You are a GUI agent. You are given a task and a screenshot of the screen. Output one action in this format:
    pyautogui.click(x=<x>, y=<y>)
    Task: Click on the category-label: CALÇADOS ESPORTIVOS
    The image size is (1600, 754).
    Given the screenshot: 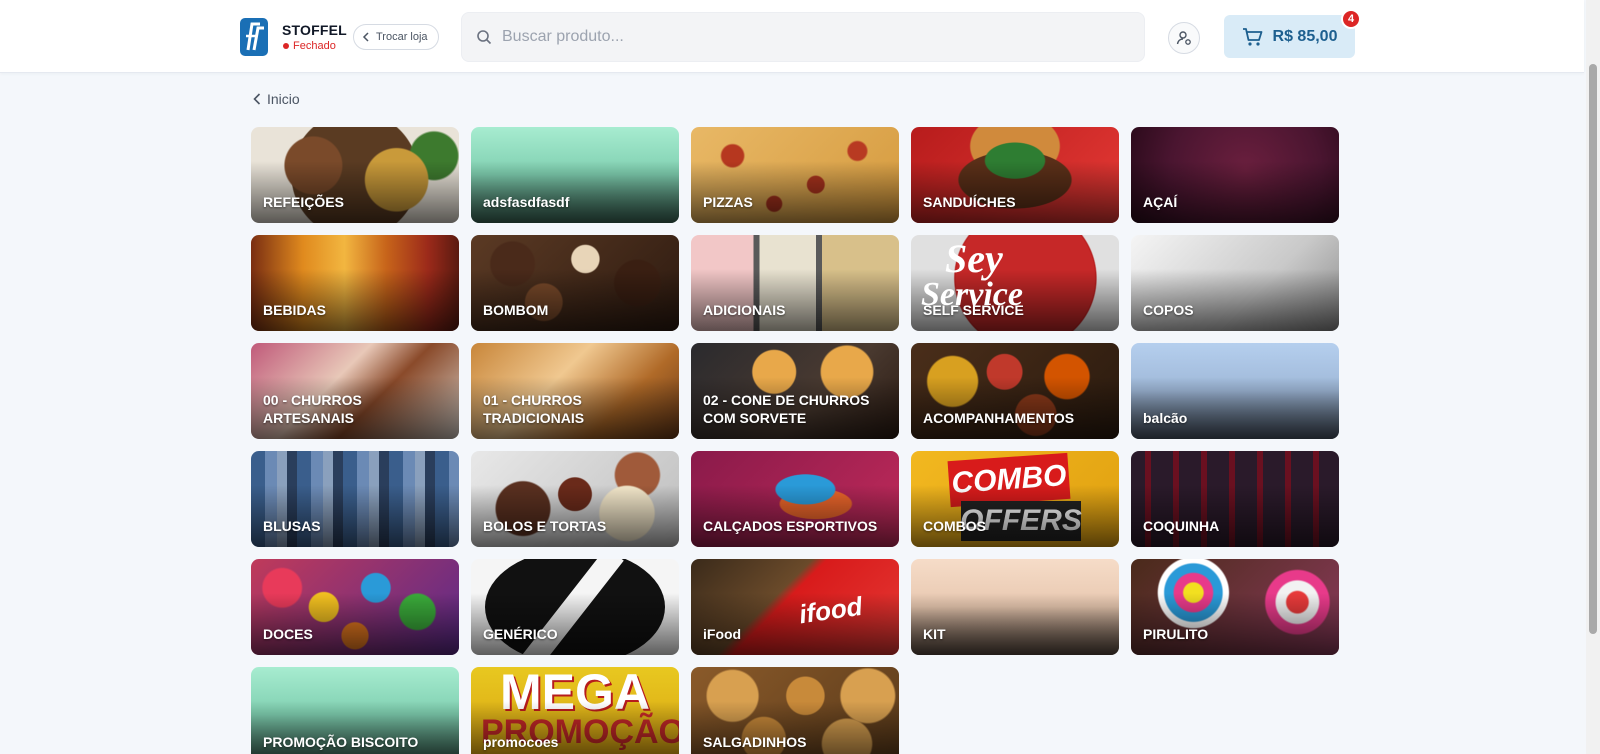 What is the action you would take?
    pyautogui.click(x=790, y=526)
    